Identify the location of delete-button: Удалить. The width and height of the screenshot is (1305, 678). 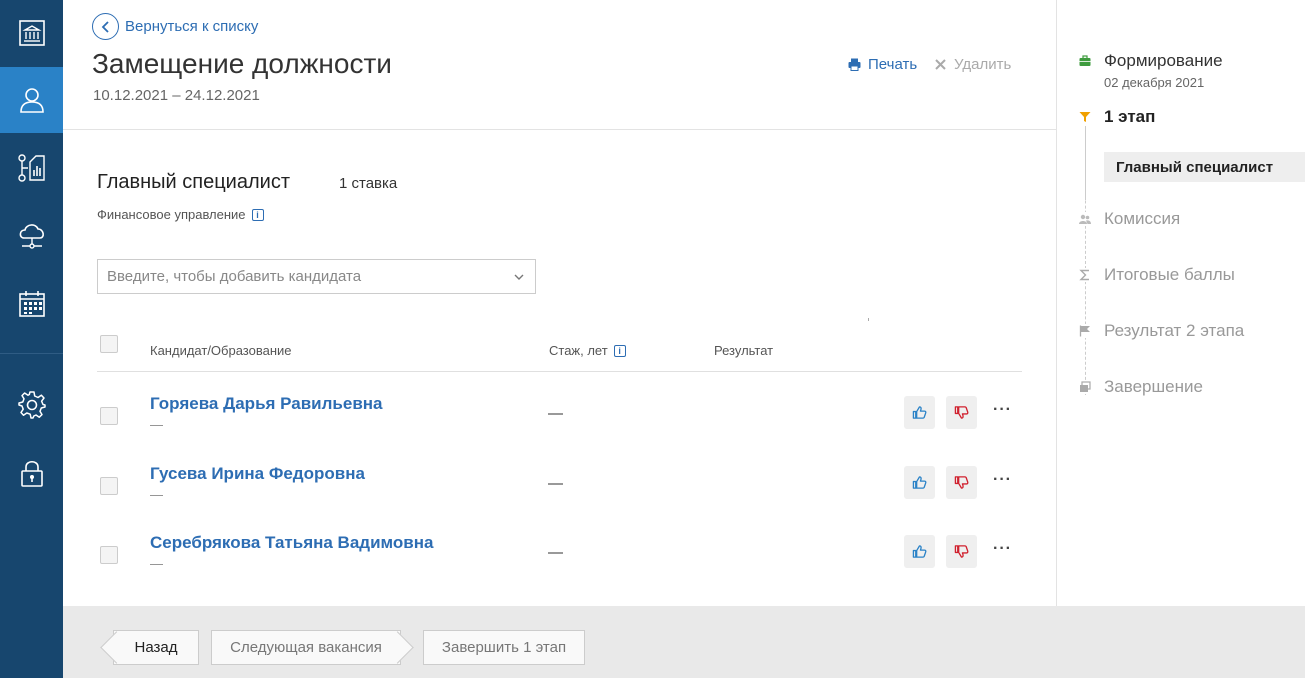
(972, 64).